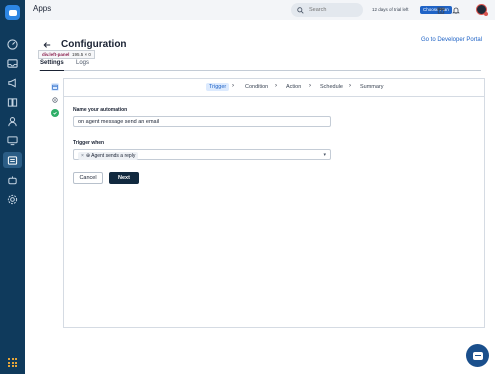 The width and height of the screenshot is (495, 374). I want to click on gift-icon, so click(440, 9).